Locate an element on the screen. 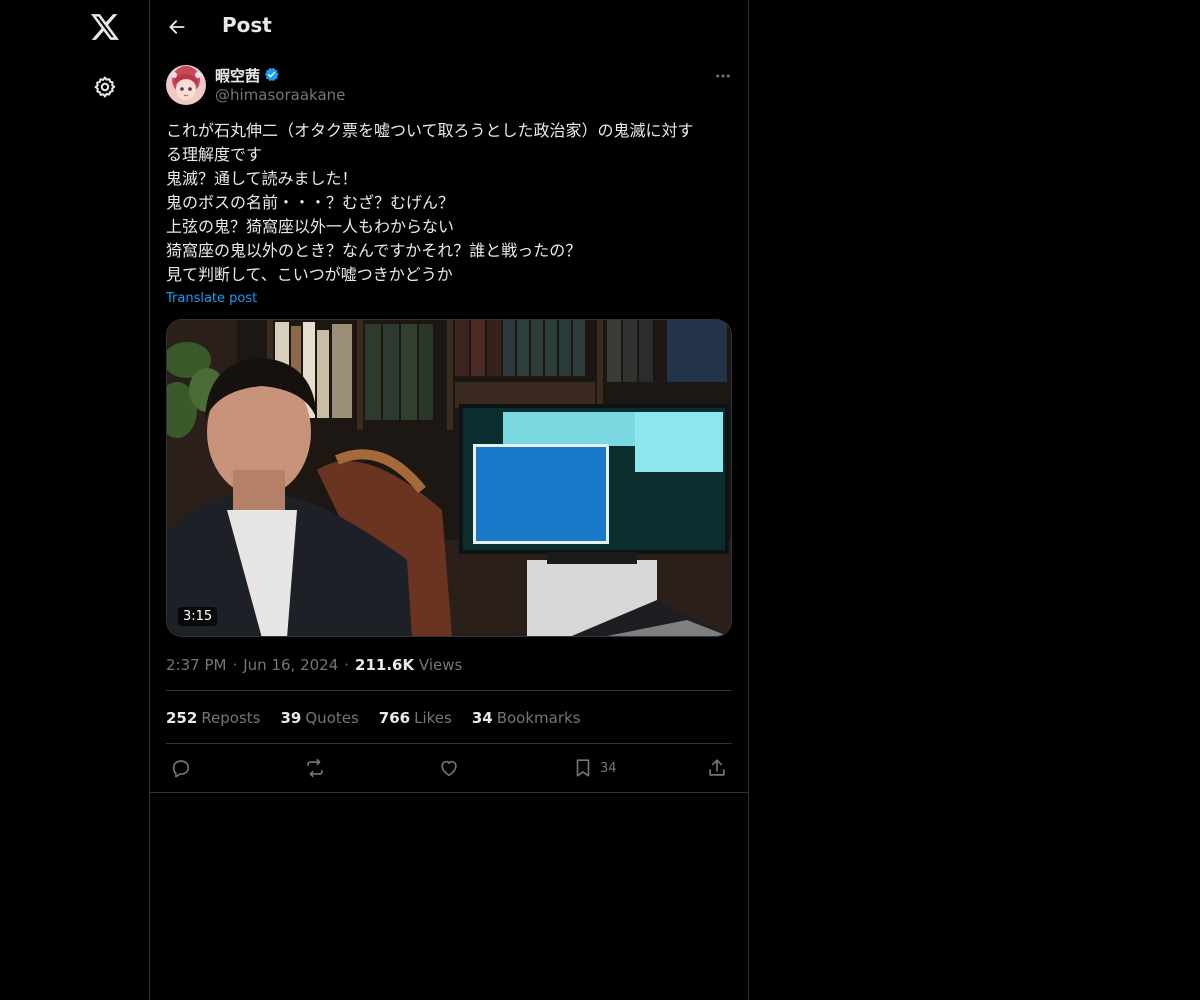  reposts-label: Reposts is located at coordinates (231, 718).